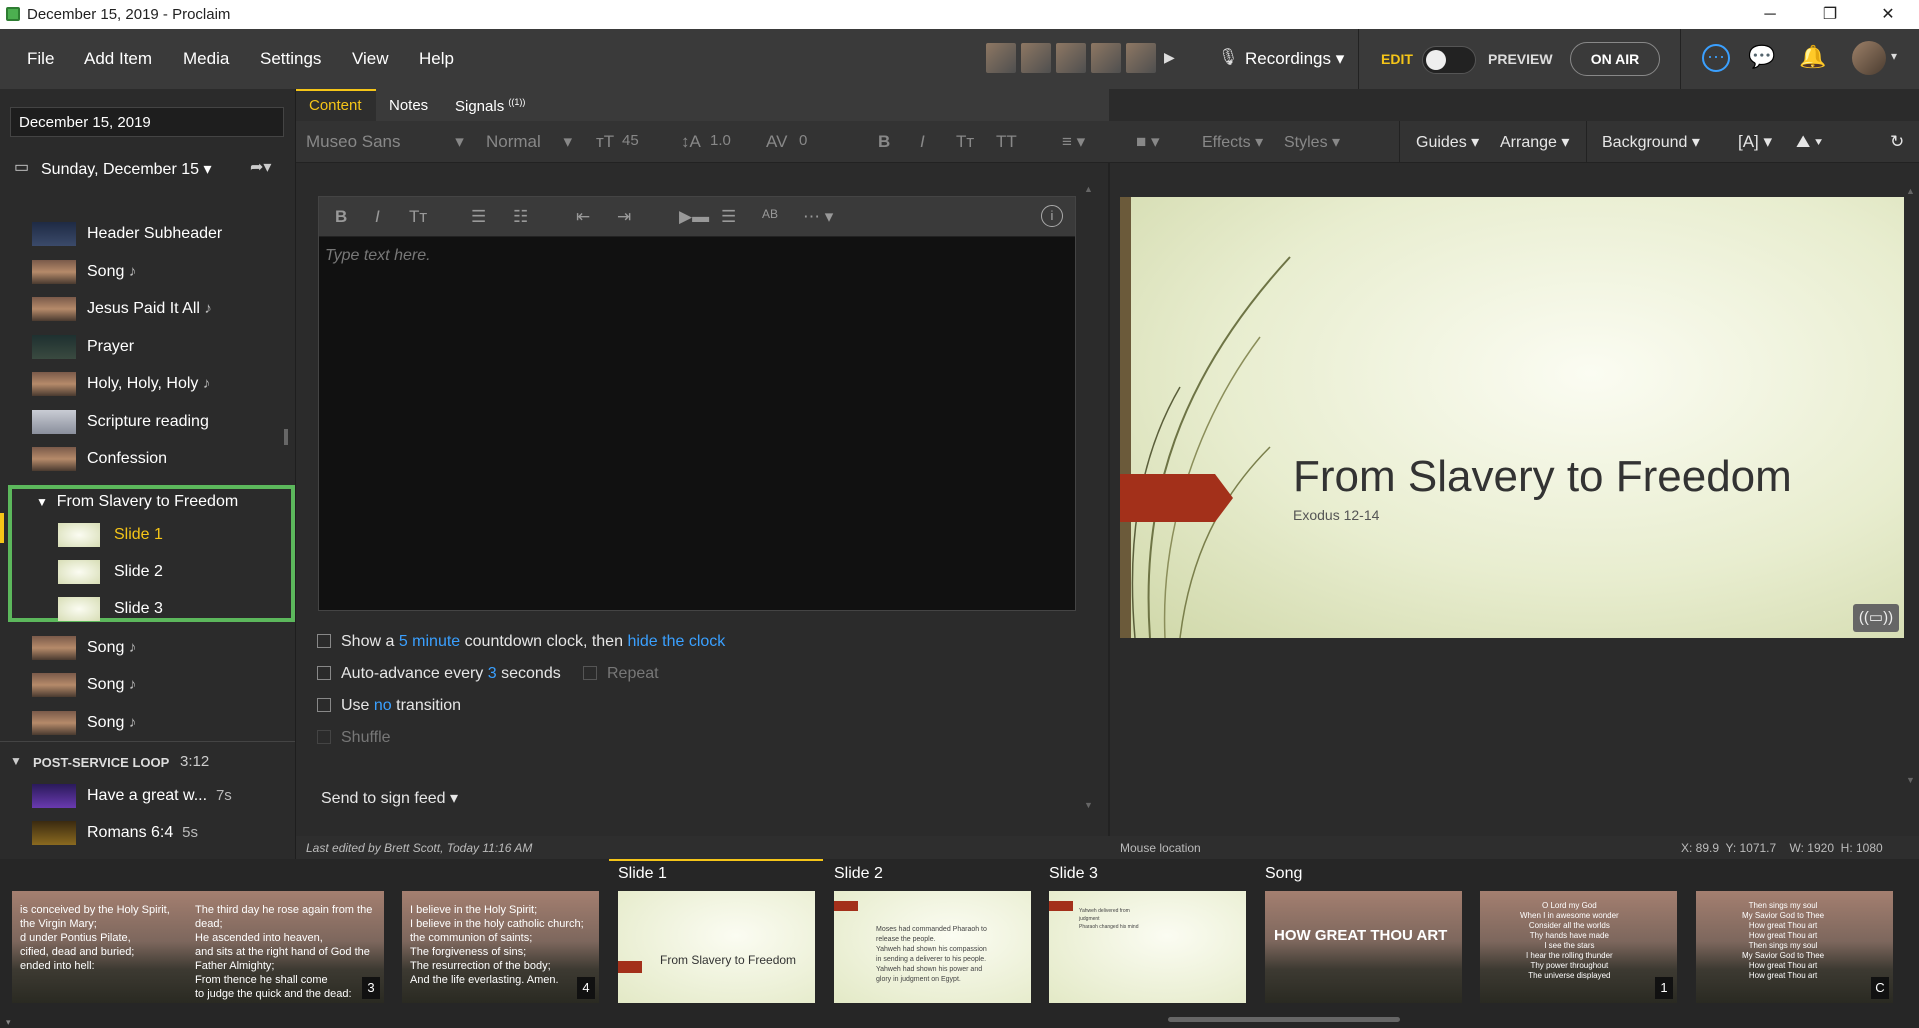 The image size is (1919, 1028). What do you see at coordinates (324, 705) in the screenshot?
I see `transition-checkbox` at bounding box center [324, 705].